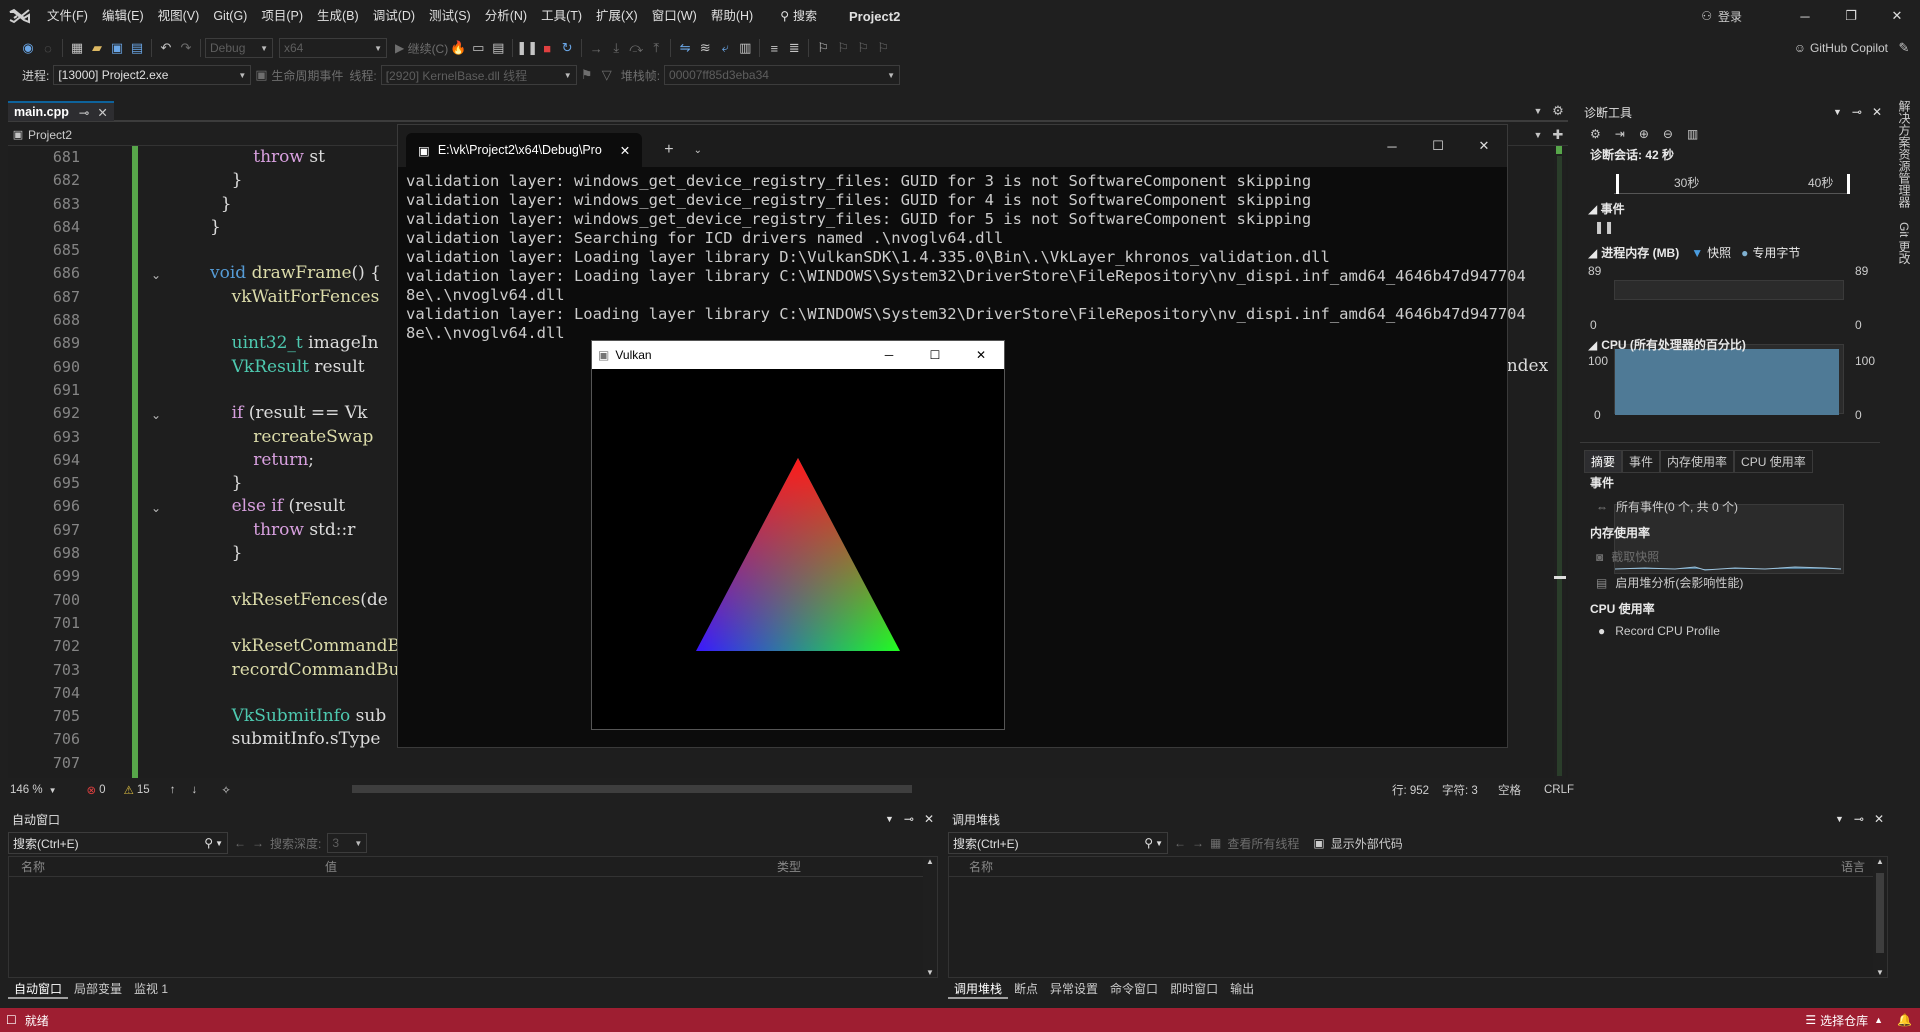  I want to click on menu-item: 生成(B), so click(338, 16).